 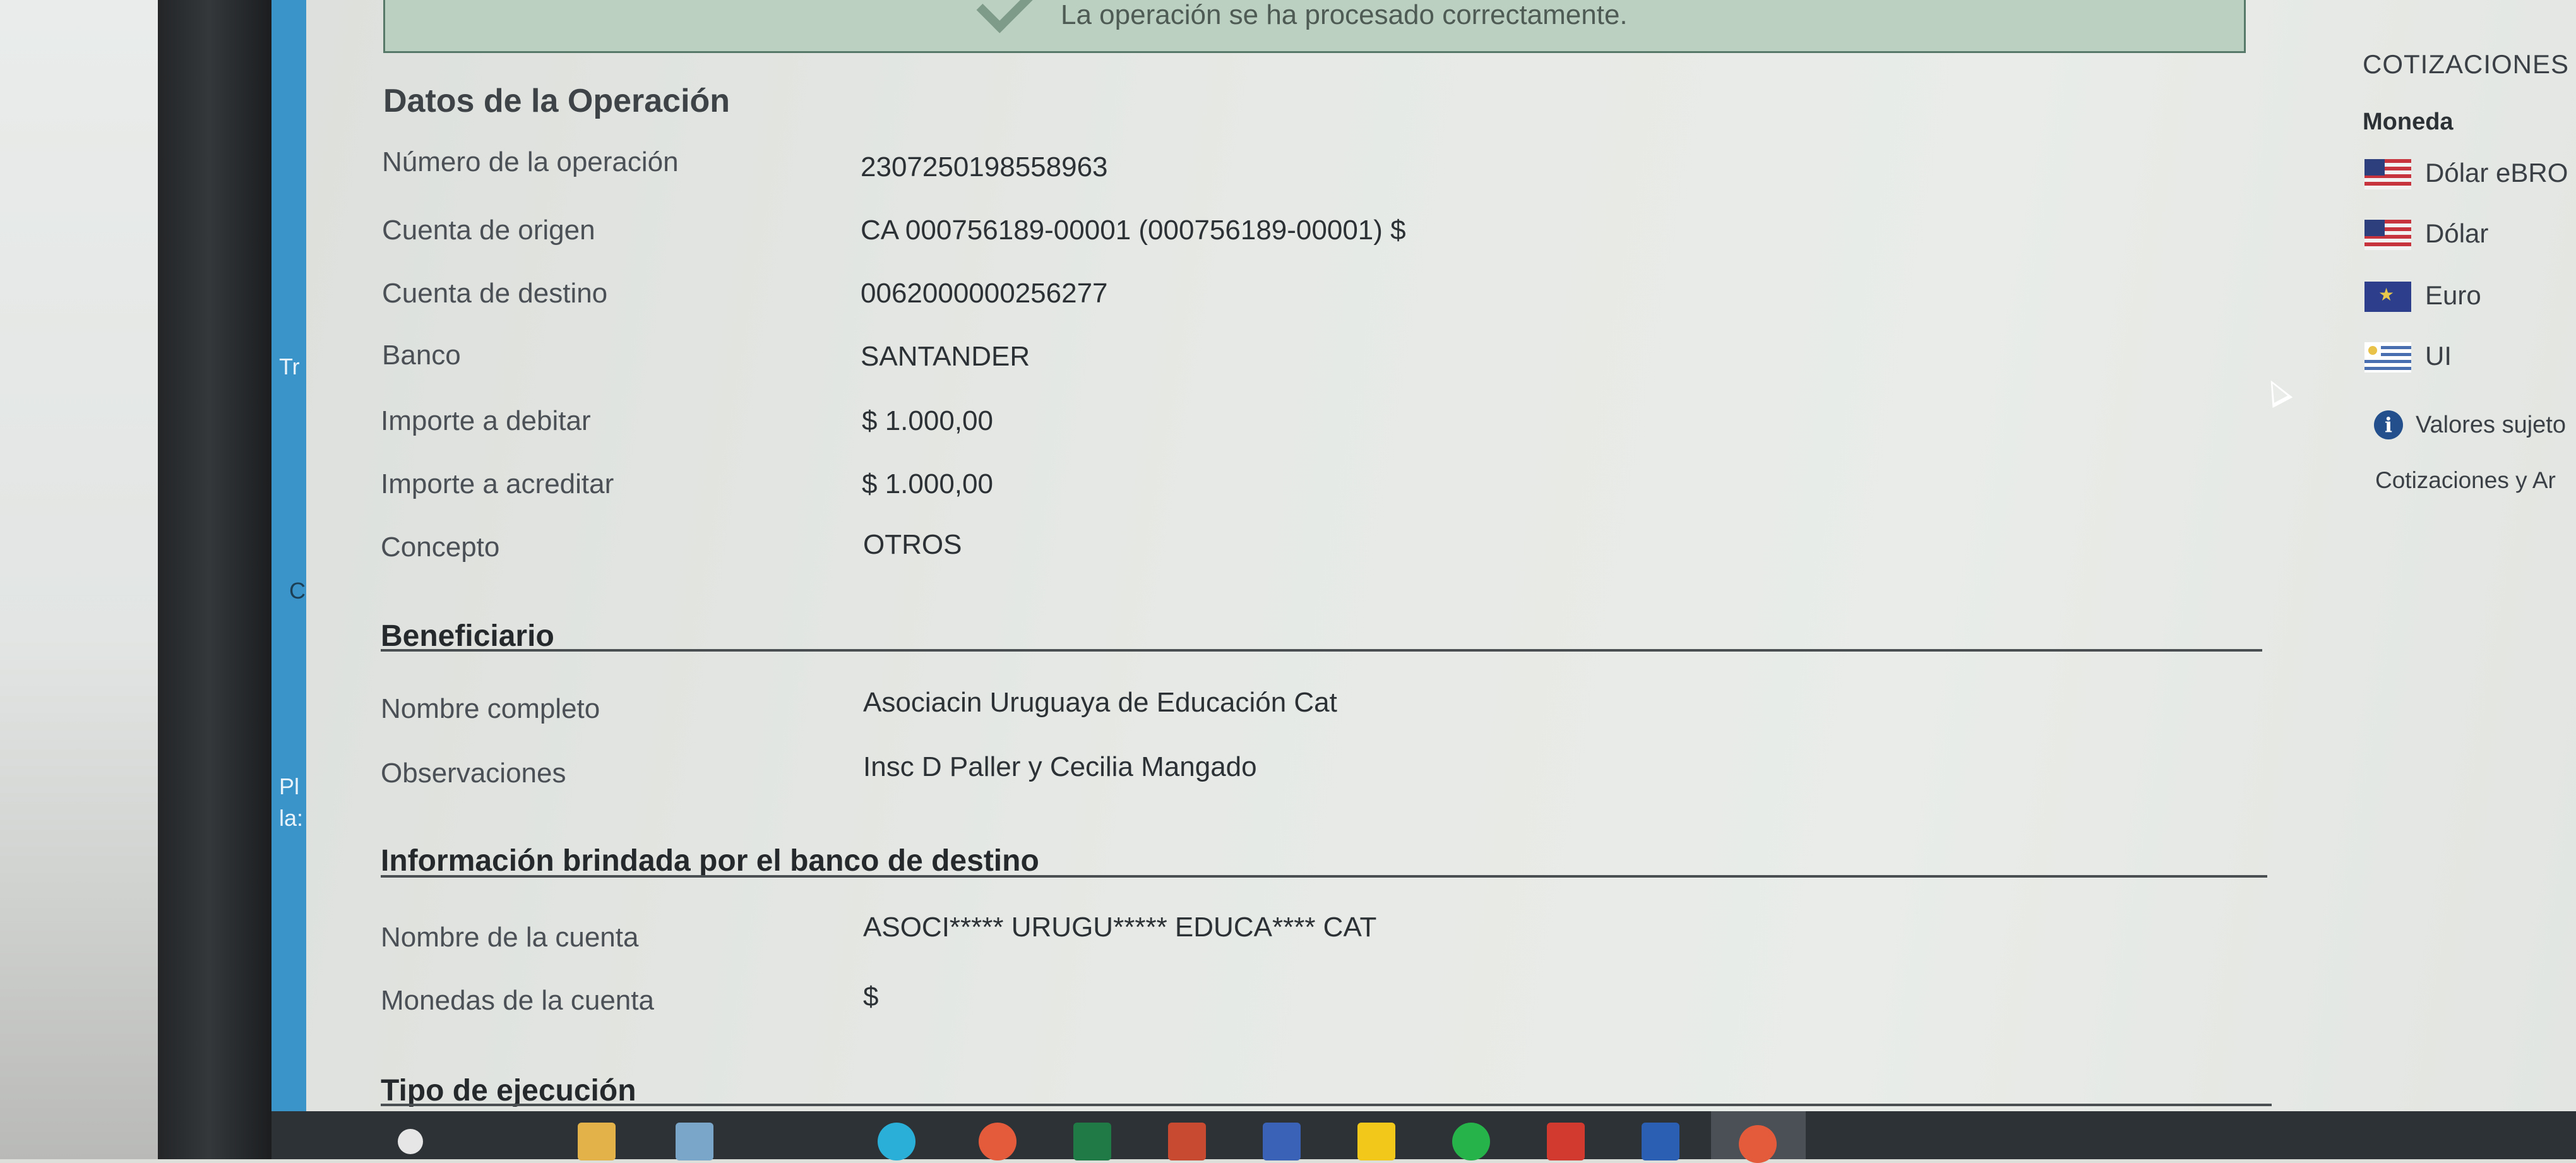 I want to click on taskbar, so click(x=1423, y=1135).